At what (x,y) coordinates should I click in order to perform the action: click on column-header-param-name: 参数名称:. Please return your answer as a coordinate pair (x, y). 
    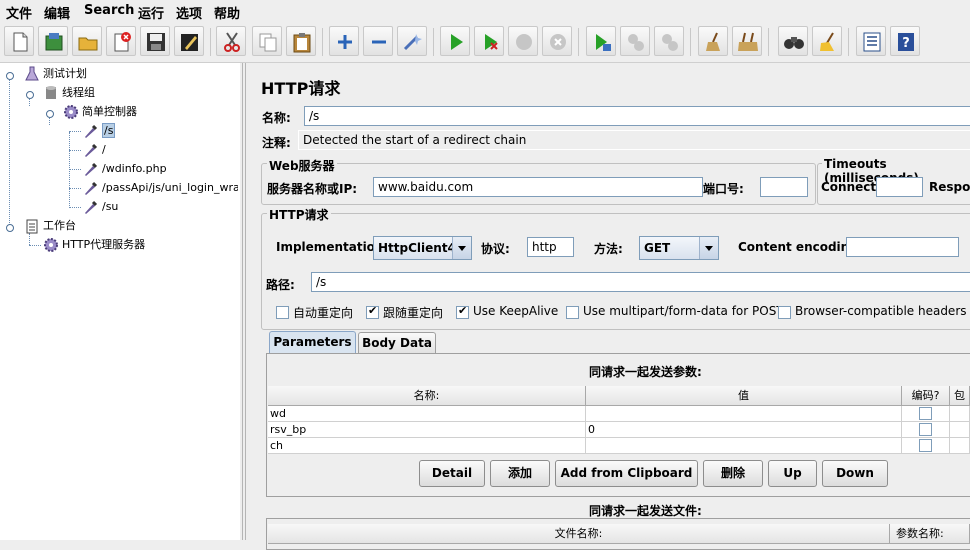
    Looking at the image, I should click on (930, 534).